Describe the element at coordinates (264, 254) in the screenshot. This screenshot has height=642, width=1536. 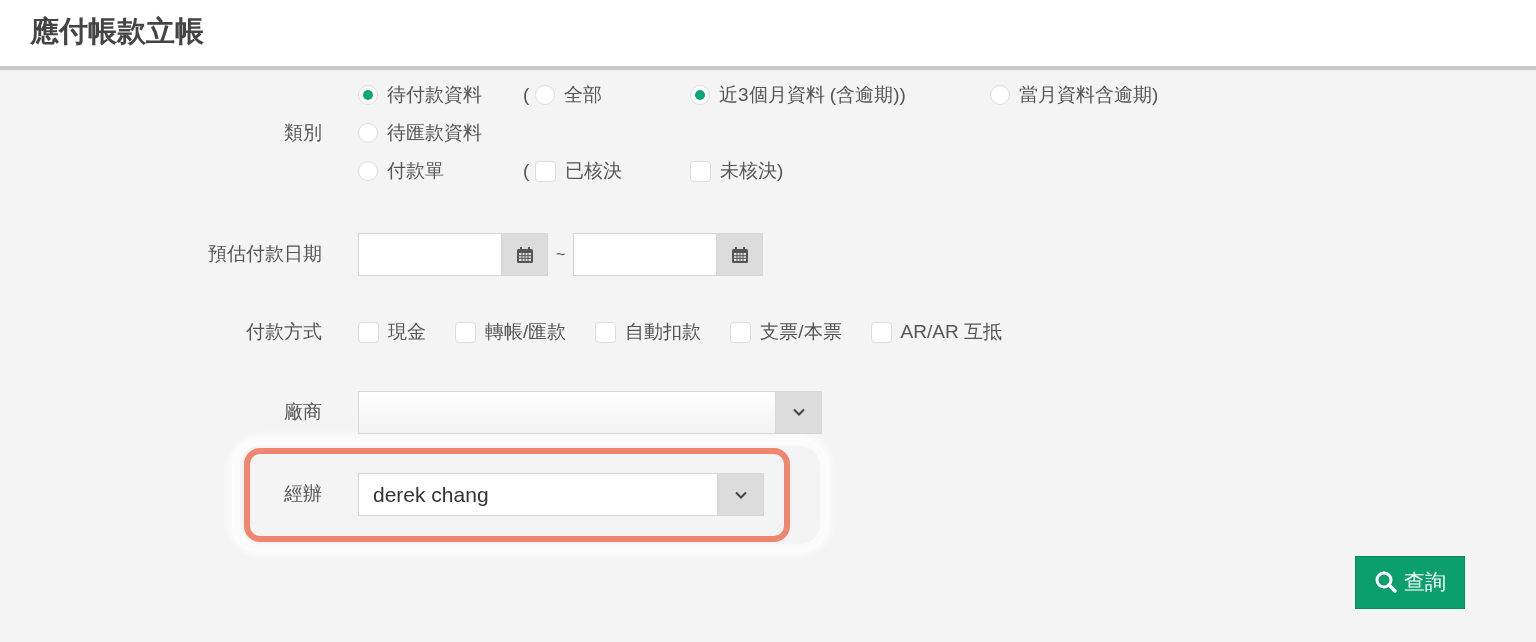
I see `field-label: 預估付款日期` at that location.